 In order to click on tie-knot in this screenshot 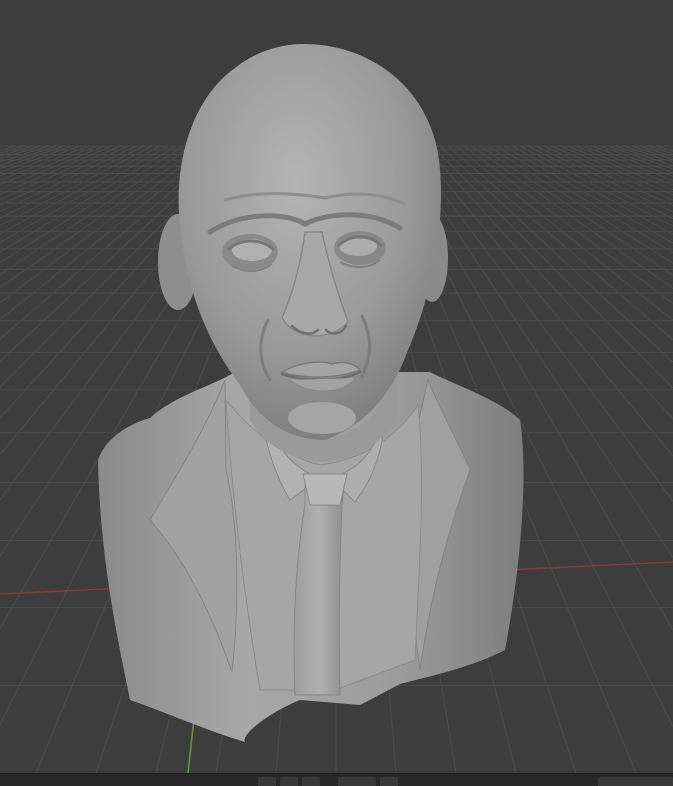, I will do `click(325, 489)`.